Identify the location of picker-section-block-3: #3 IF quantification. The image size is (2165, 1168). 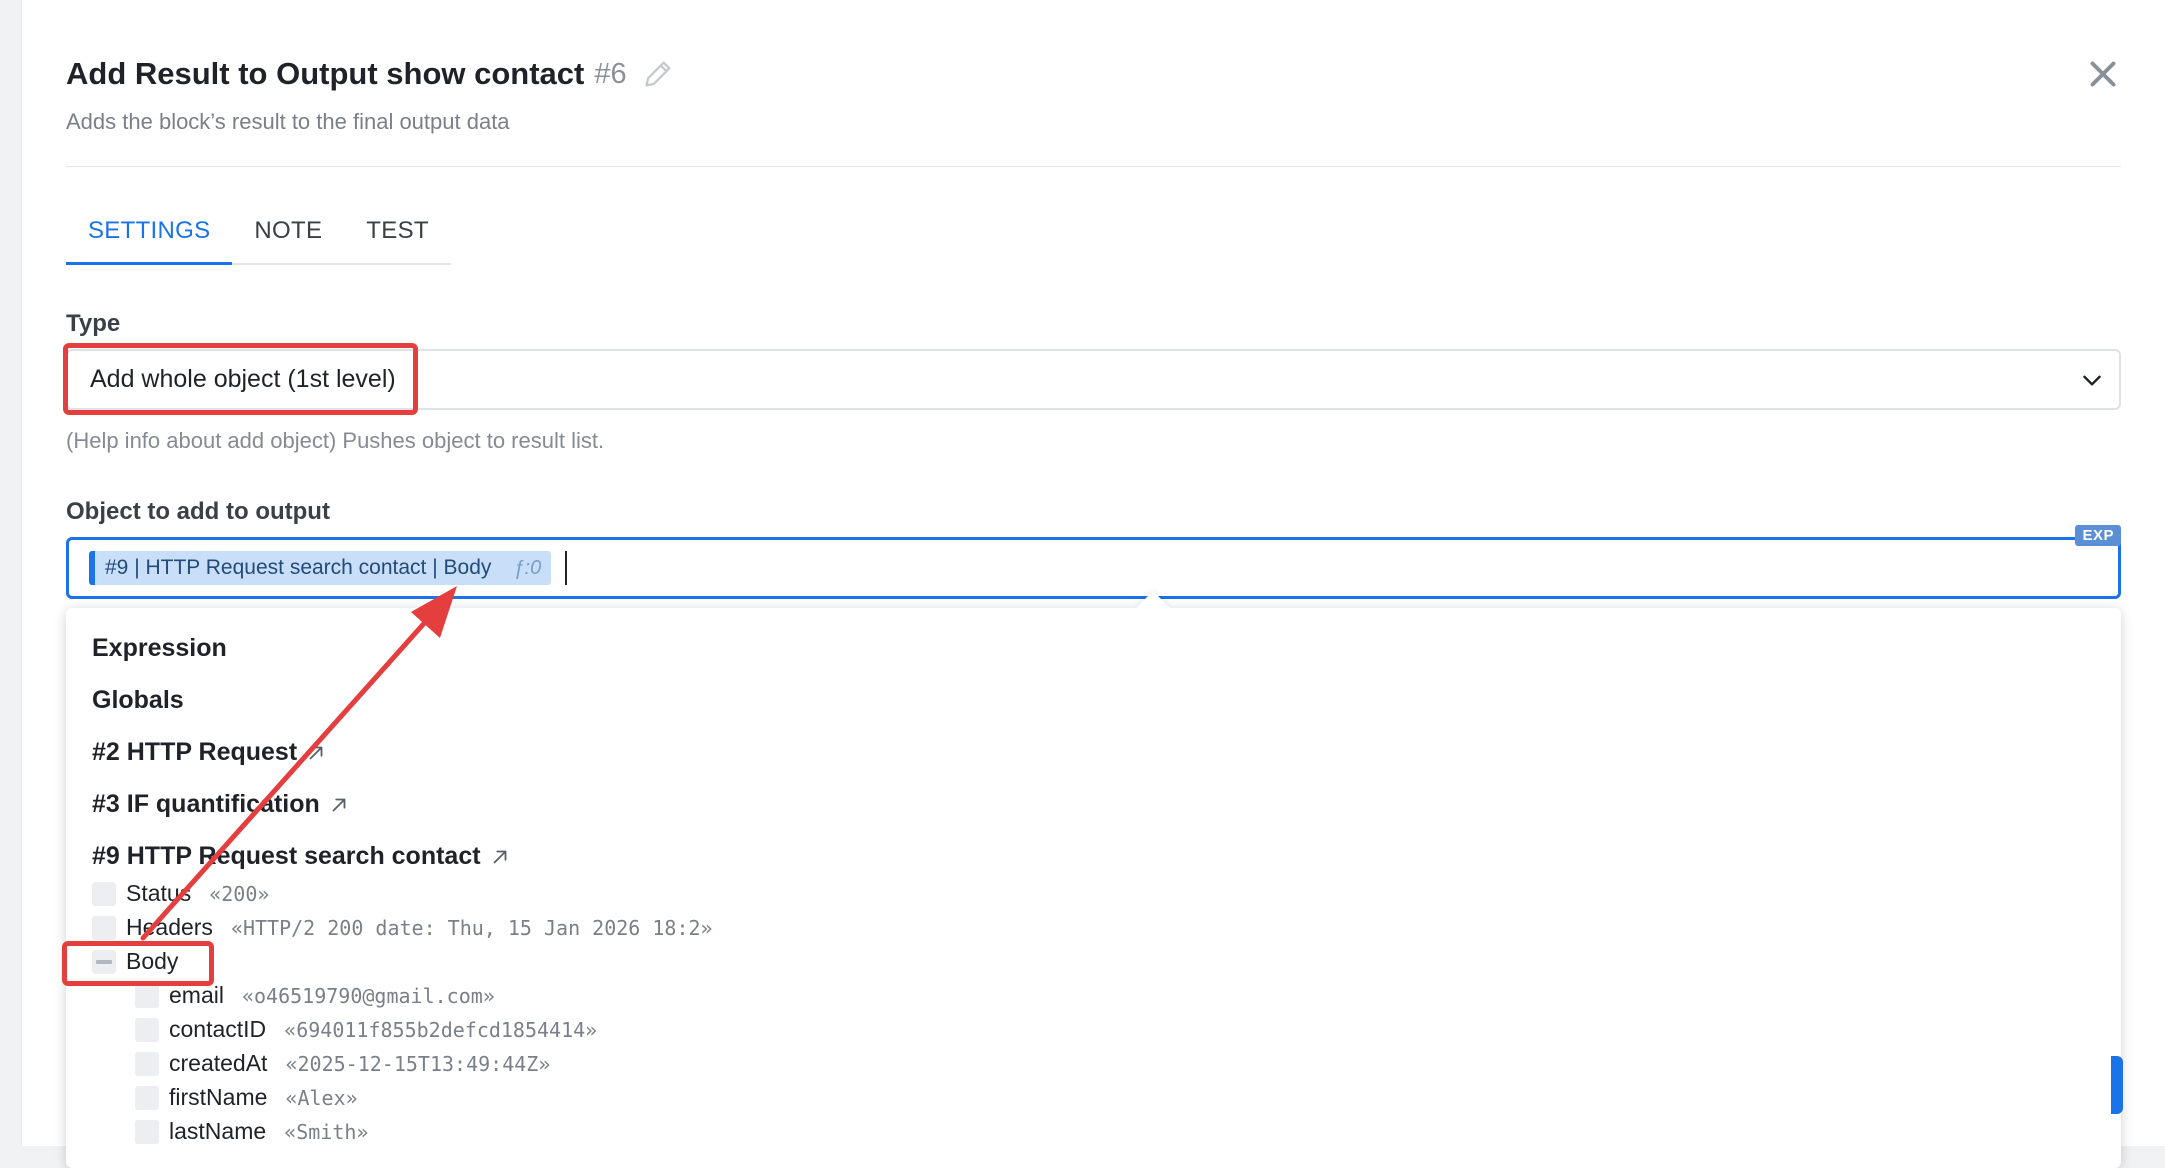
(221, 804).